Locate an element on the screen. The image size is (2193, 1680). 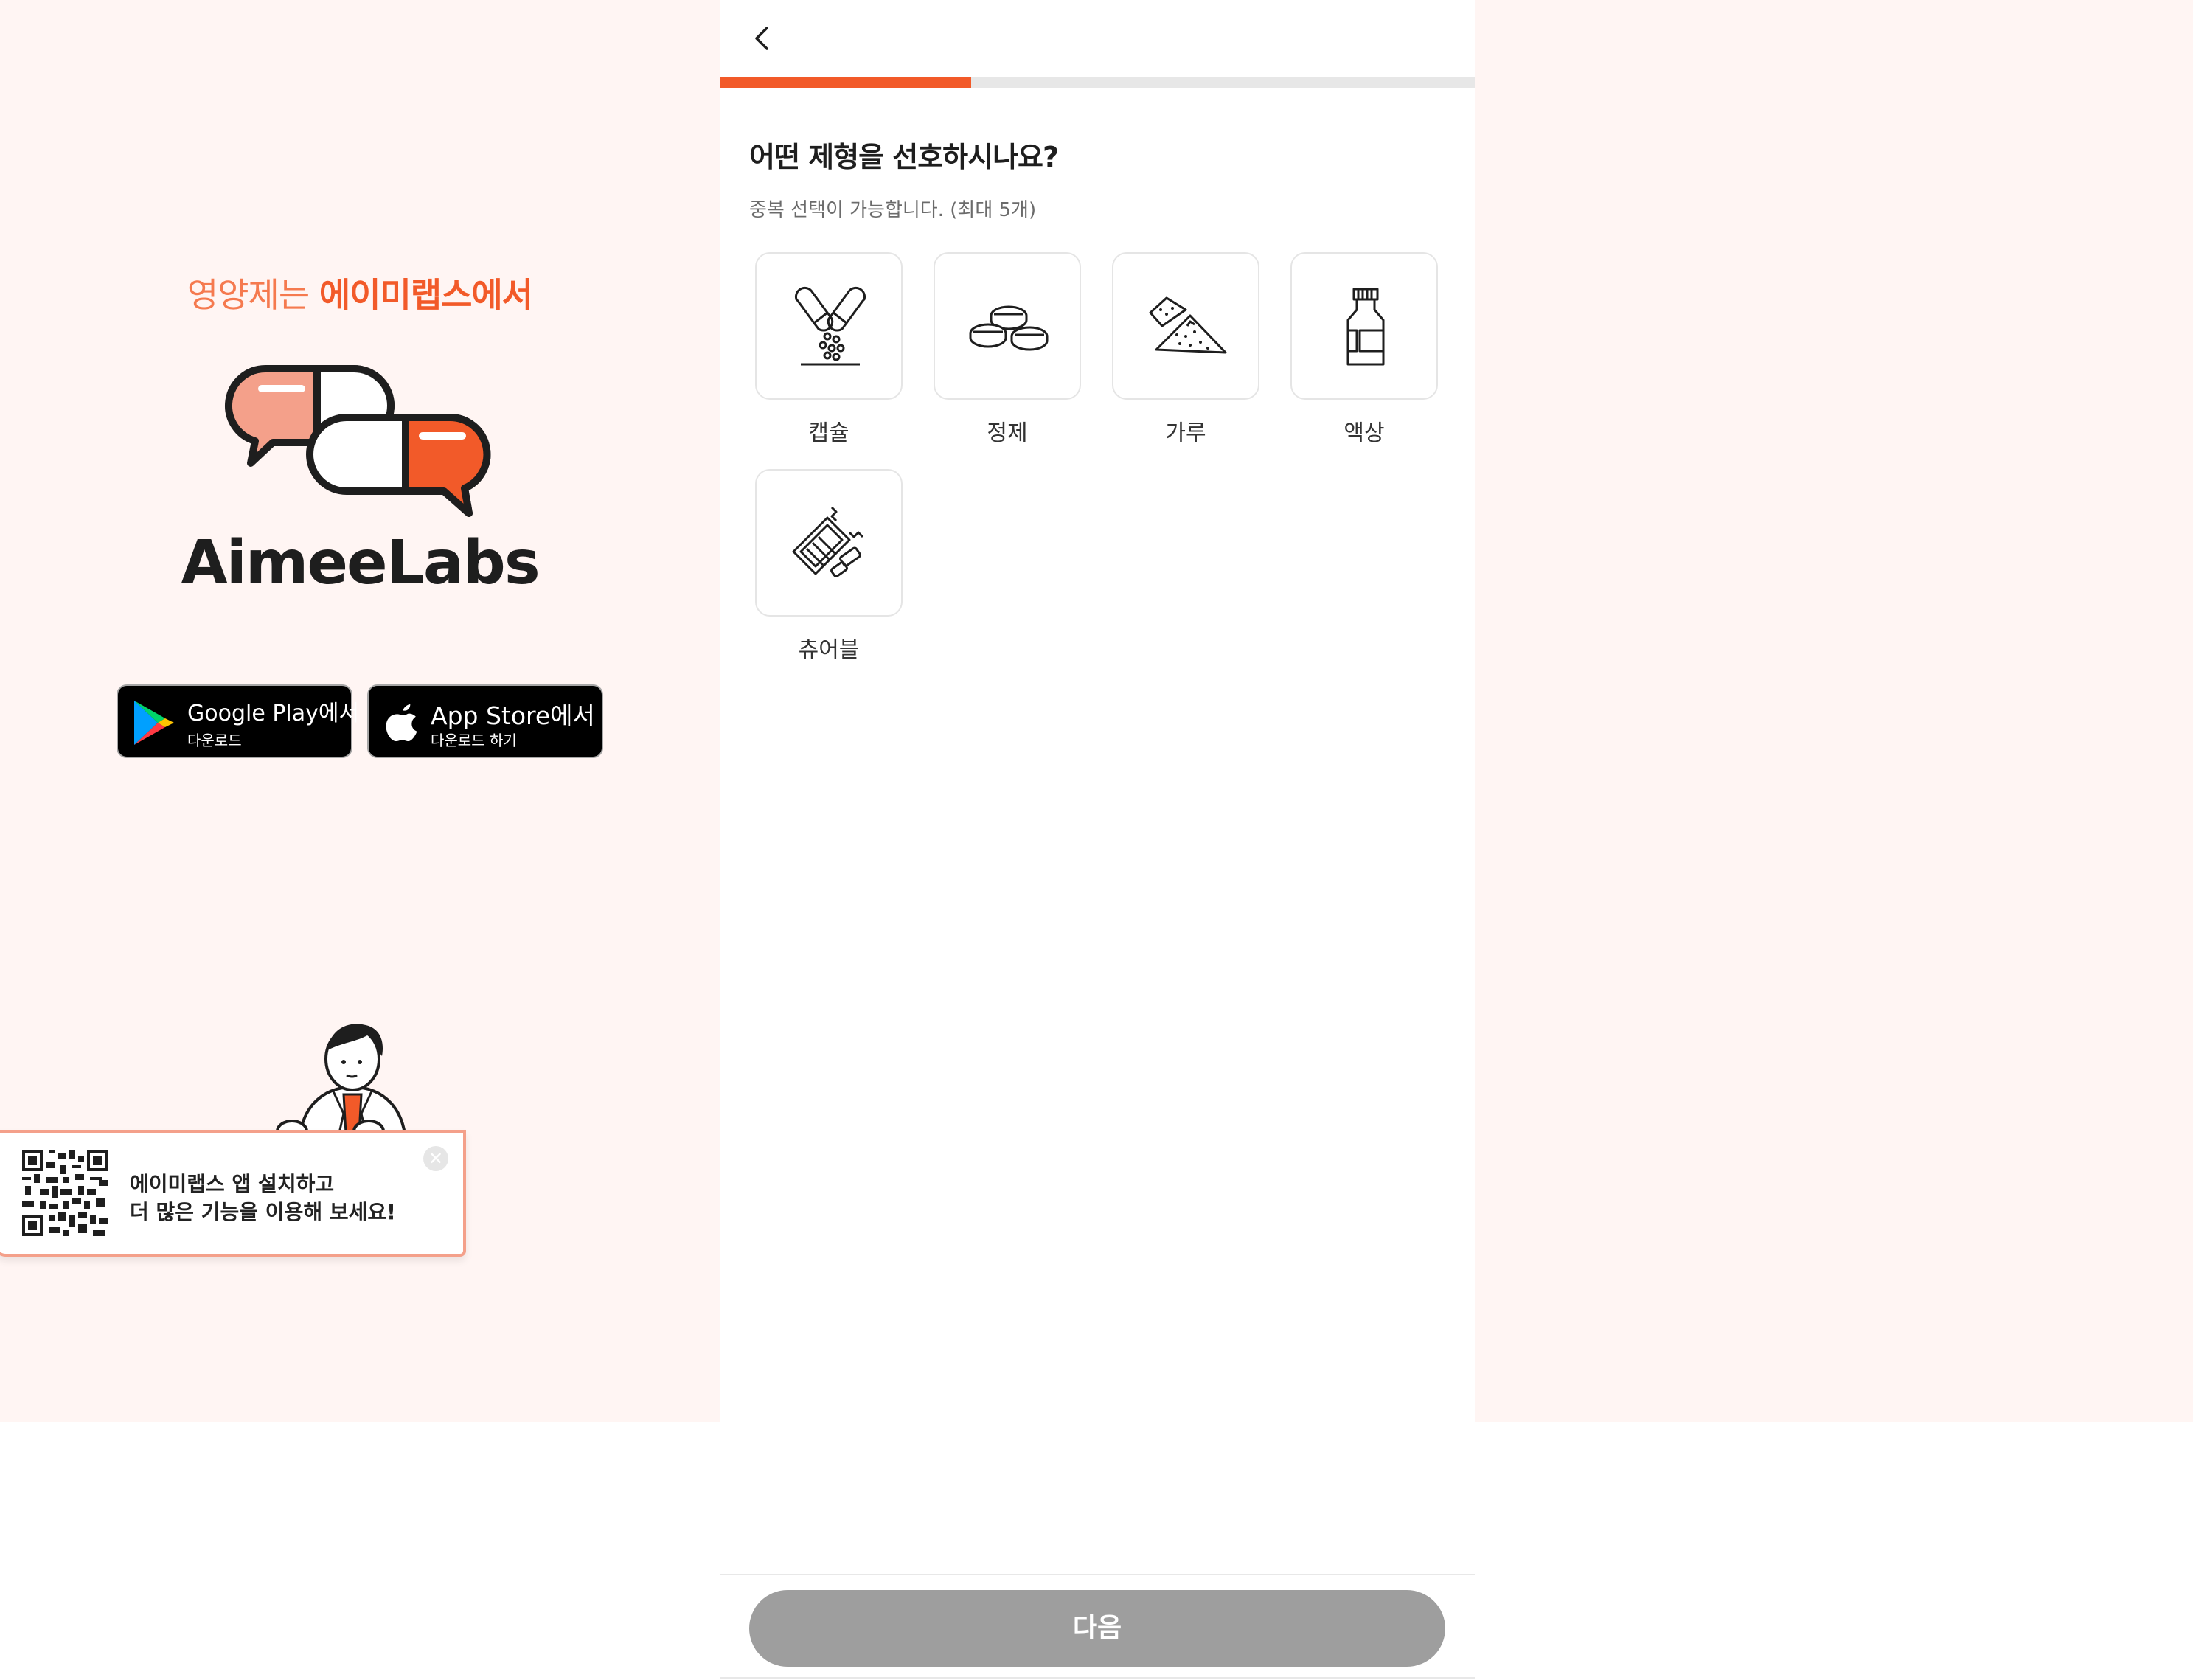
app-install-promo: 에이미랩스 앱 설치하고 더 많은 기능을 이용해 보세요! ✕ is located at coordinates (233, 1193).